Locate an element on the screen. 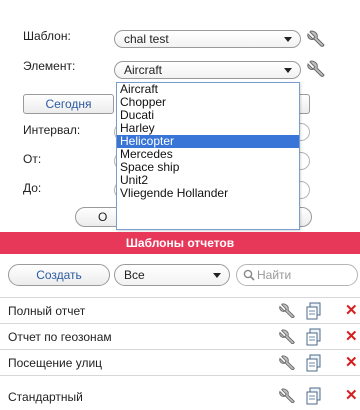  today-button: Сегодня is located at coordinates (68, 104).